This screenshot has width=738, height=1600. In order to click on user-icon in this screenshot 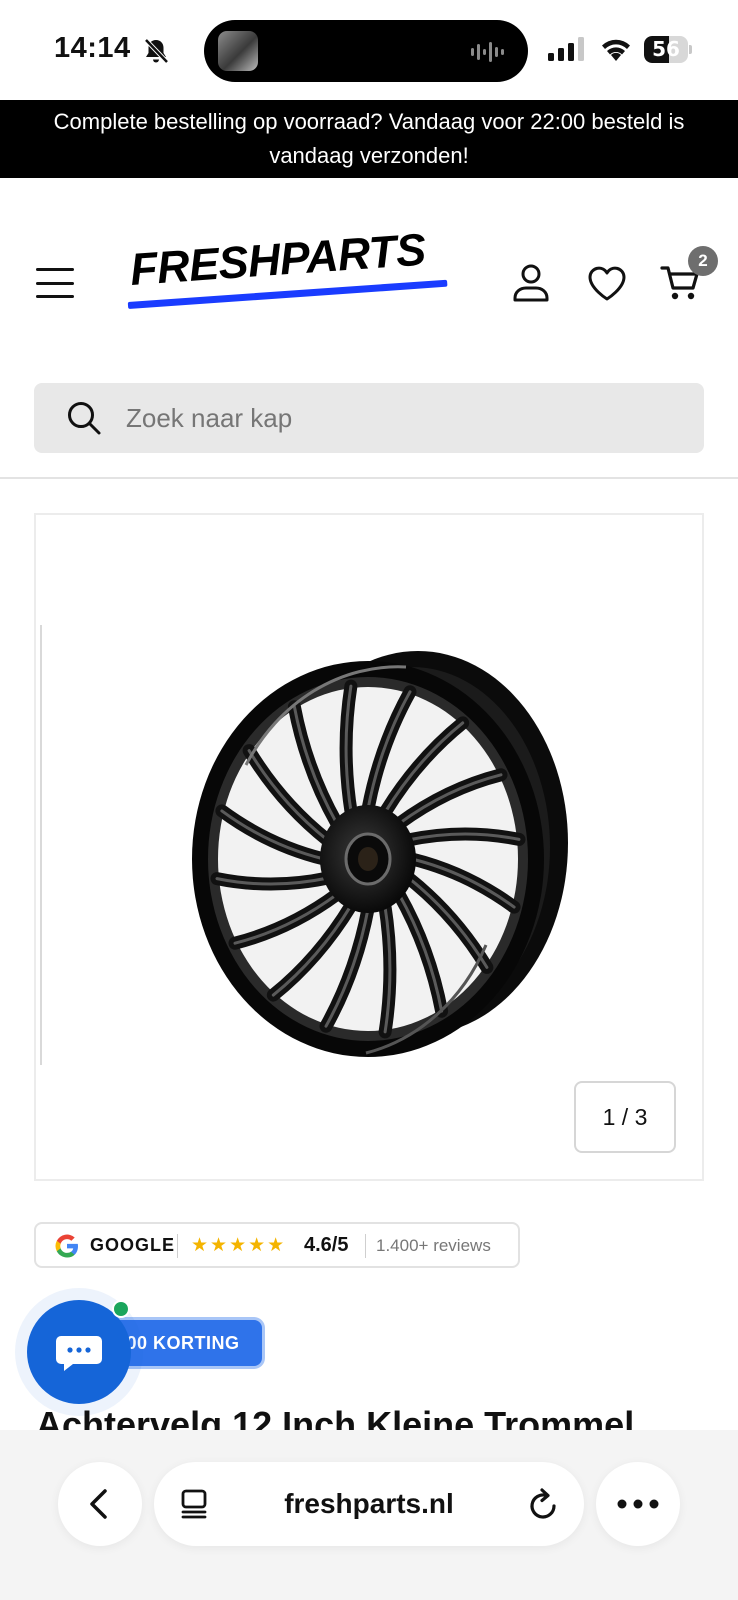, I will do `click(531, 283)`.